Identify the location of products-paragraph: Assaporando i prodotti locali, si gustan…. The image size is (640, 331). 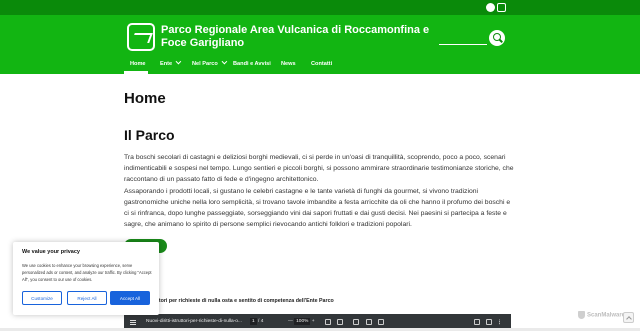
(317, 208).